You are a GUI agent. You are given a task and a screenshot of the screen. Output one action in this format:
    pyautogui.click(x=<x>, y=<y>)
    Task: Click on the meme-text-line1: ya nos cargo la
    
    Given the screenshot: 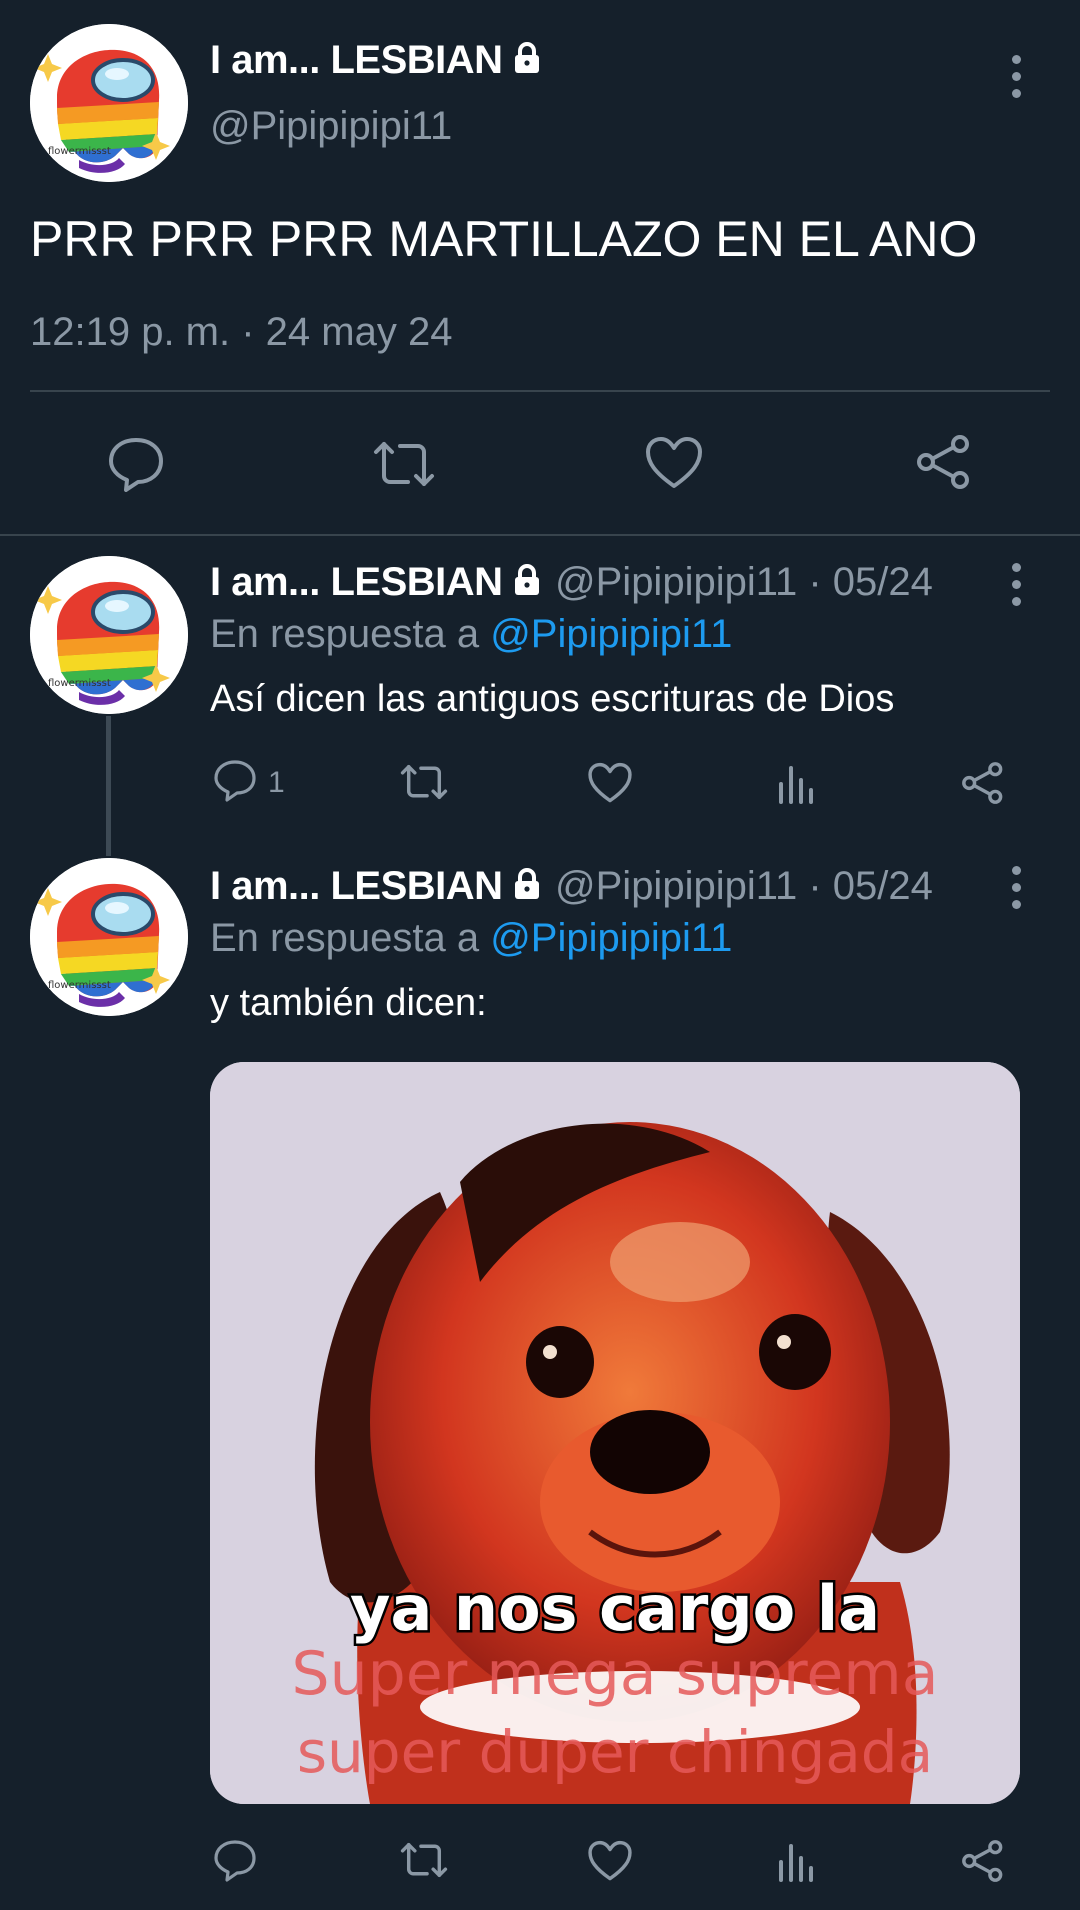 What is the action you would take?
    pyautogui.click(x=615, y=1608)
    